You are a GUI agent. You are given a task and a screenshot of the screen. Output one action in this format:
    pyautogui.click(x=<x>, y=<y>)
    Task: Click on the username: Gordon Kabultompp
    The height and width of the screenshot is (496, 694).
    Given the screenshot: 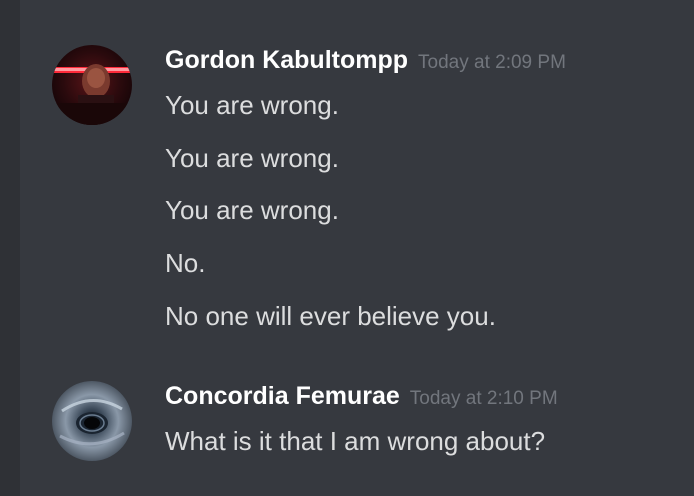 What is the action you would take?
    pyautogui.click(x=286, y=60)
    